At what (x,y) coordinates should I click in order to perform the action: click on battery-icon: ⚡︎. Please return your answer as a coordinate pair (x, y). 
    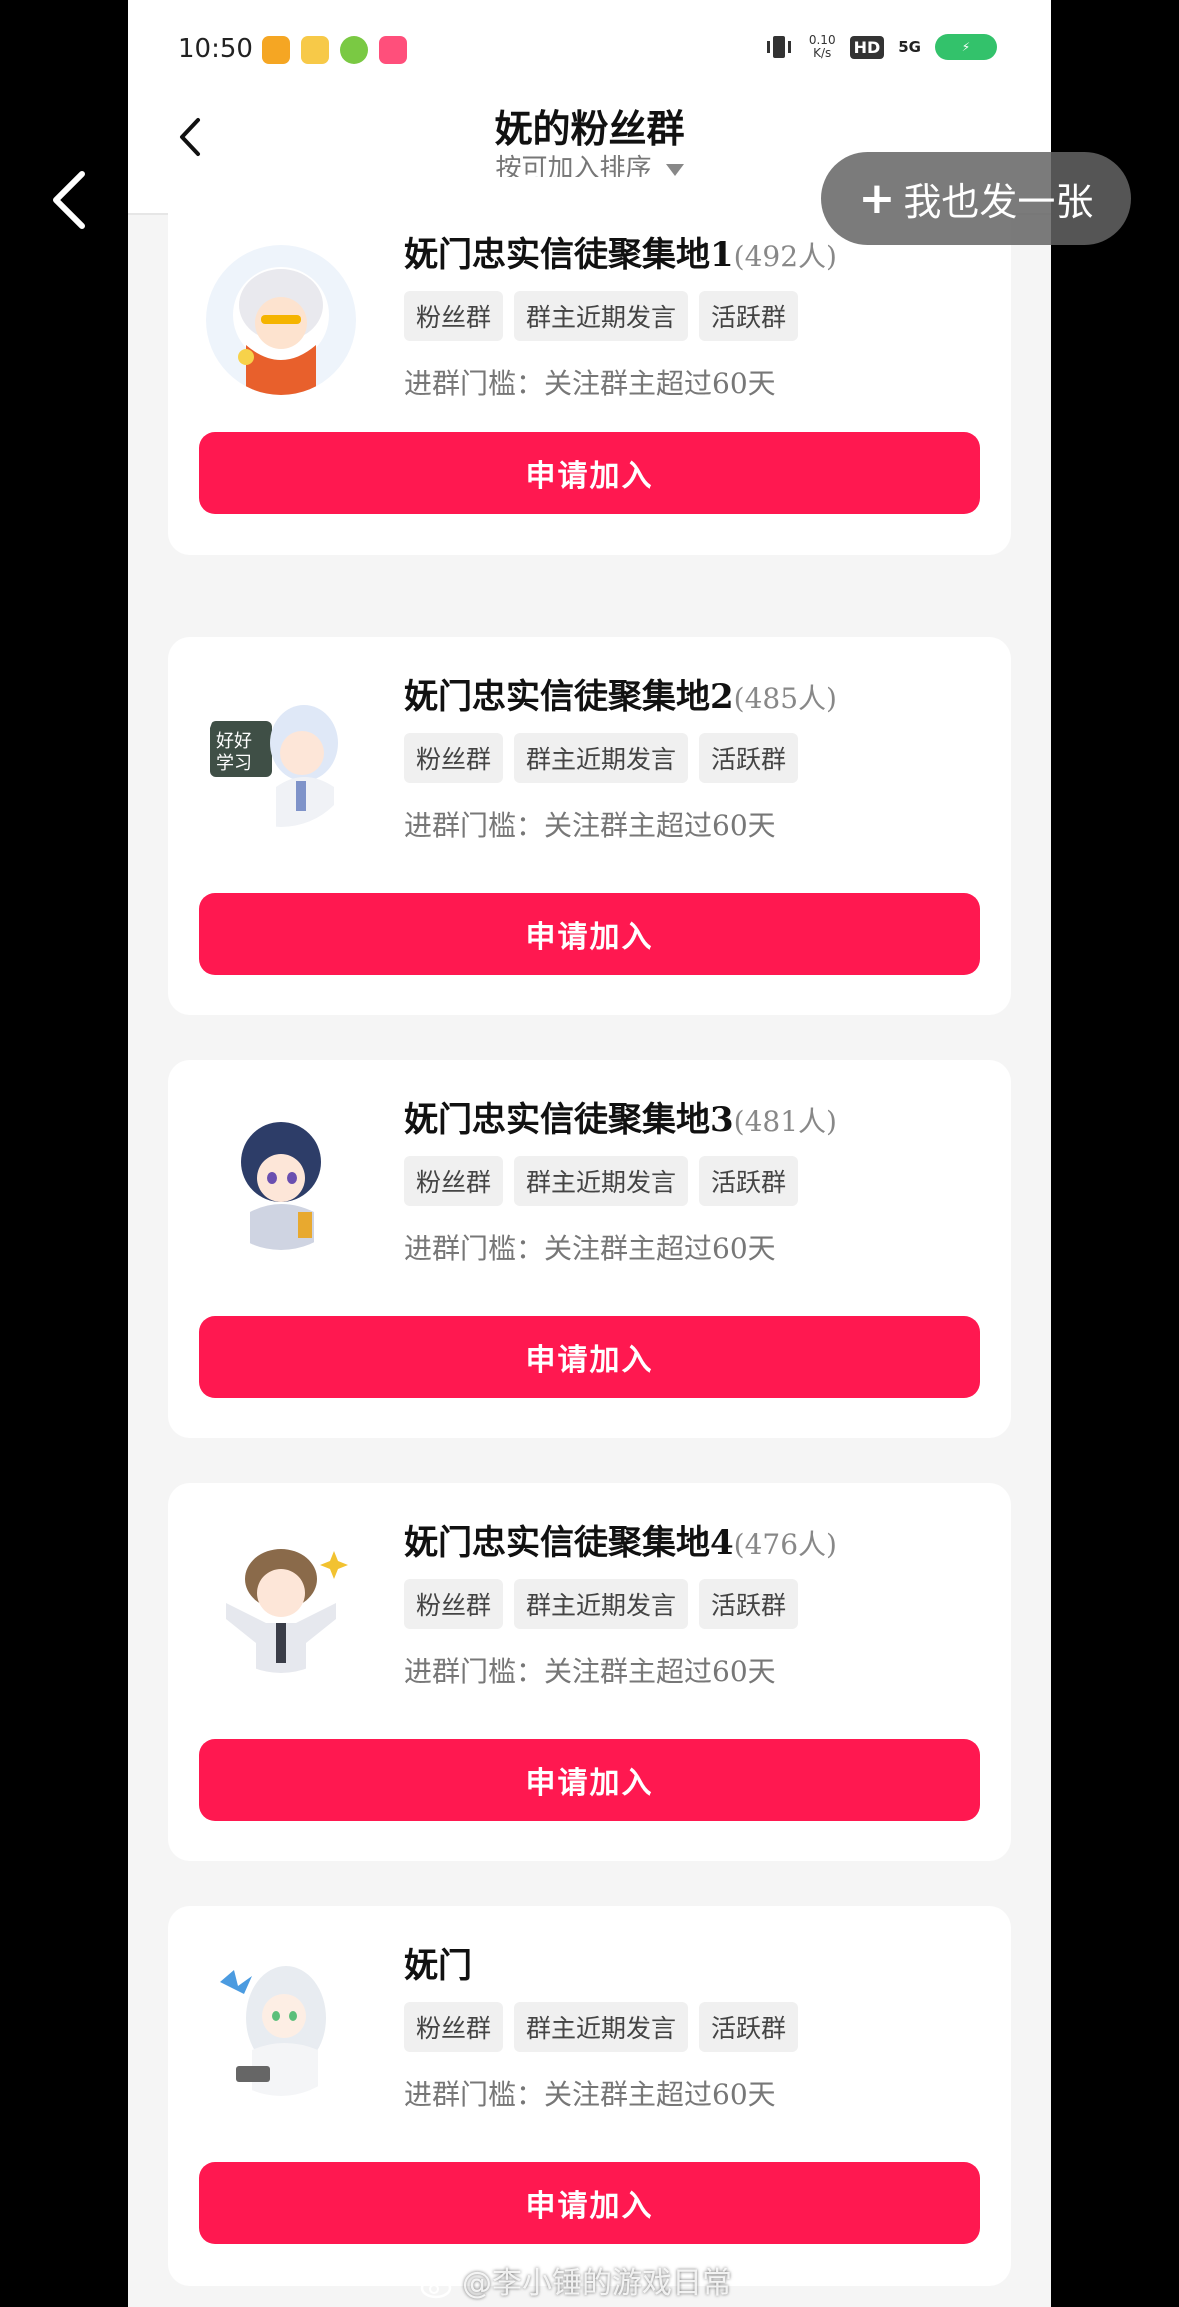
    Looking at the image, I should click on (966, 47).